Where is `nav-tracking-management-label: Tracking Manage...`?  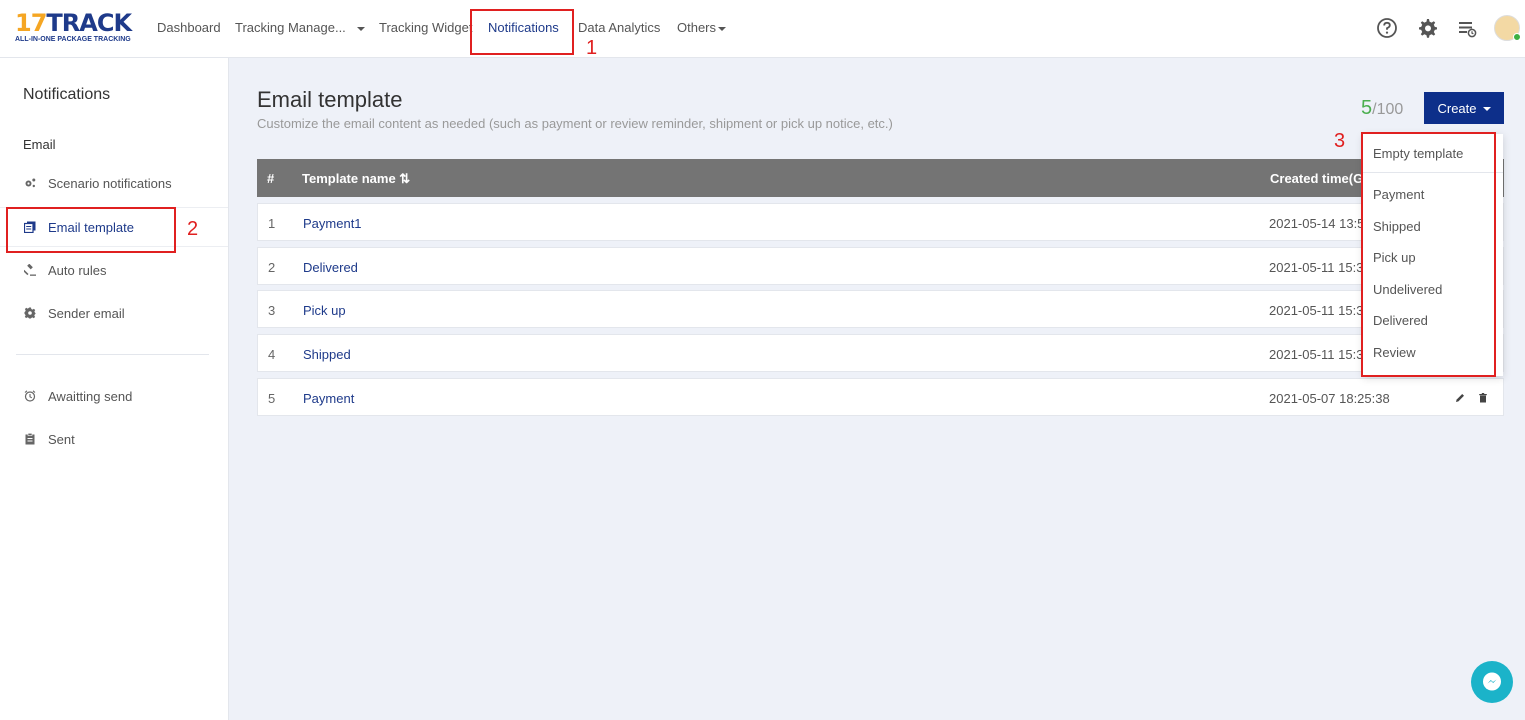 nav-tracking-management-label: Tracking Manage... is located at coordinates (290, 27).